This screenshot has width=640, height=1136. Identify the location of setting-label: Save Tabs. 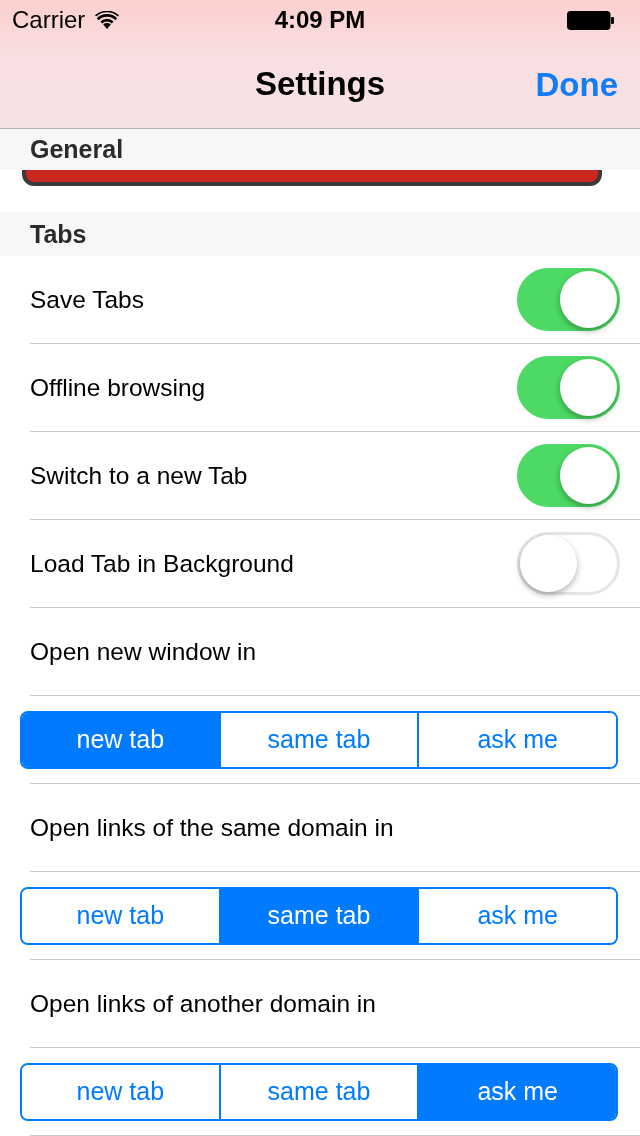
(87, 299).